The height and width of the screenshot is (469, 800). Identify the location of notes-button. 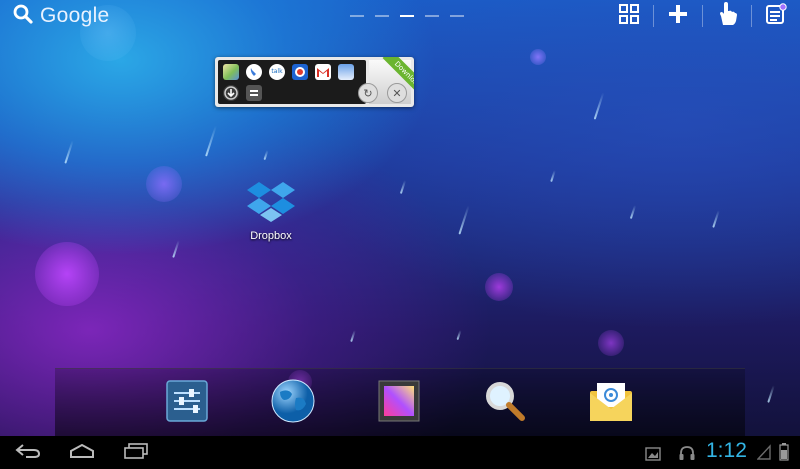
(776, 16).